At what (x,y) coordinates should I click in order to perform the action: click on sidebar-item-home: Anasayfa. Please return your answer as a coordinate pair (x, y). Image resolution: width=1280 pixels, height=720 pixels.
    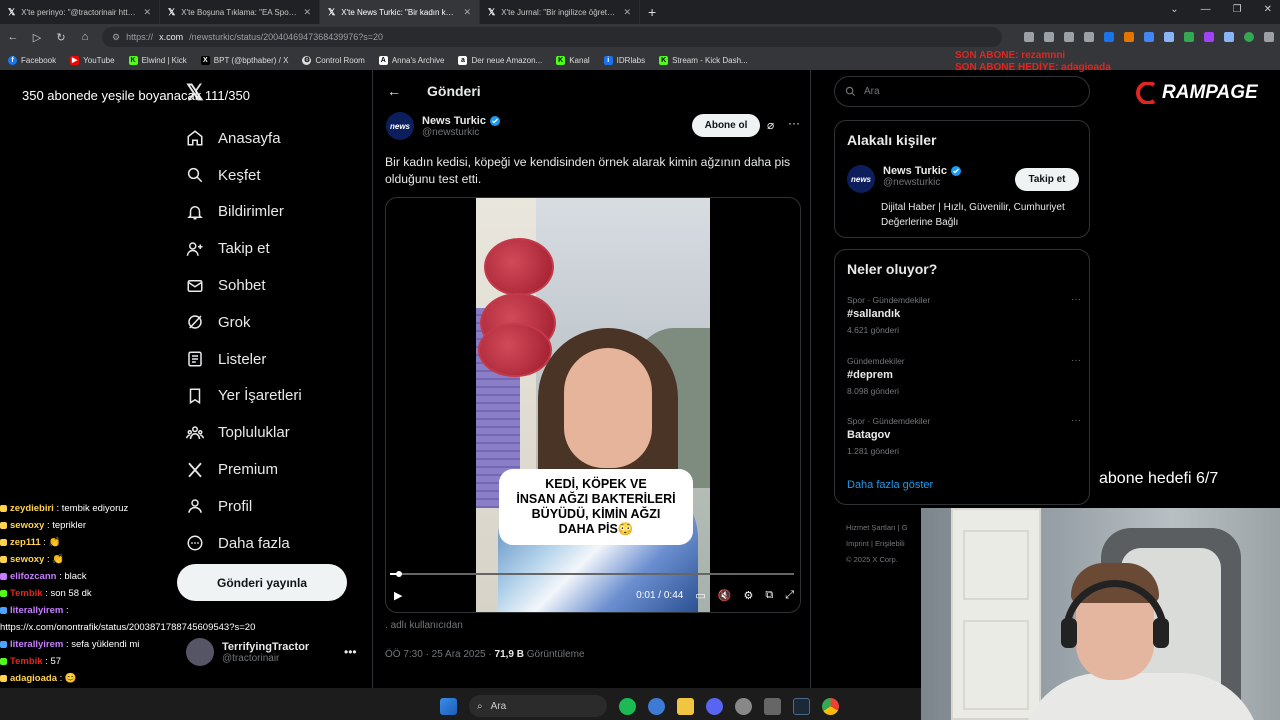
    Looking at the image, I should click on (244, 138).